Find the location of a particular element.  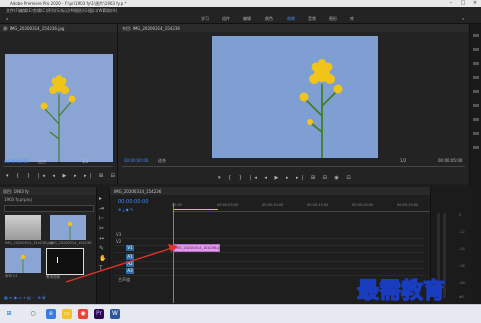

maximize-icon: □ is located at coordinates (463, 3).